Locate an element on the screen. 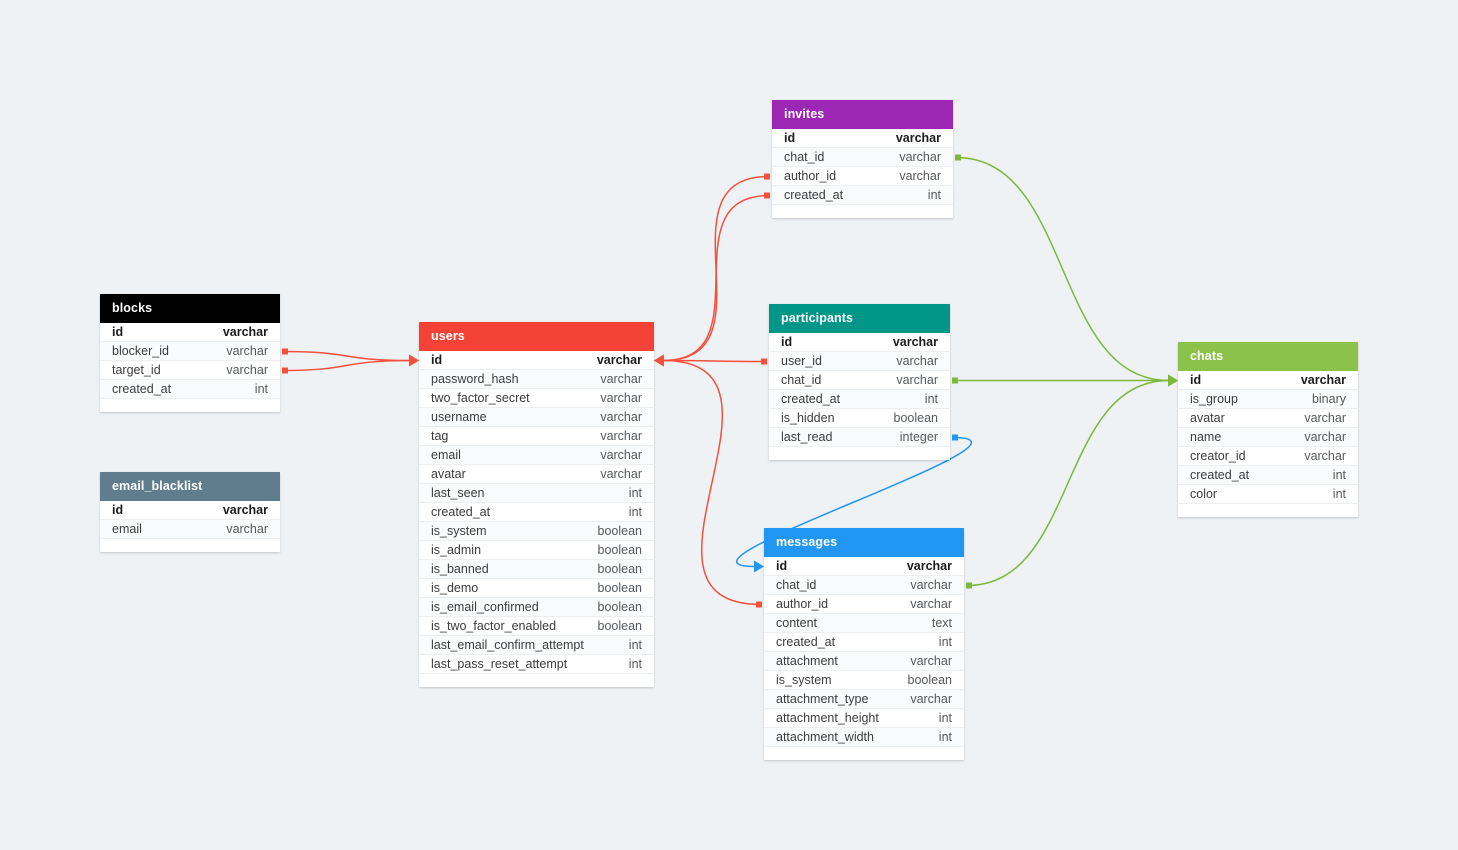  edge-arrowhead-invites-author-users is located at coordinates (659, 360).